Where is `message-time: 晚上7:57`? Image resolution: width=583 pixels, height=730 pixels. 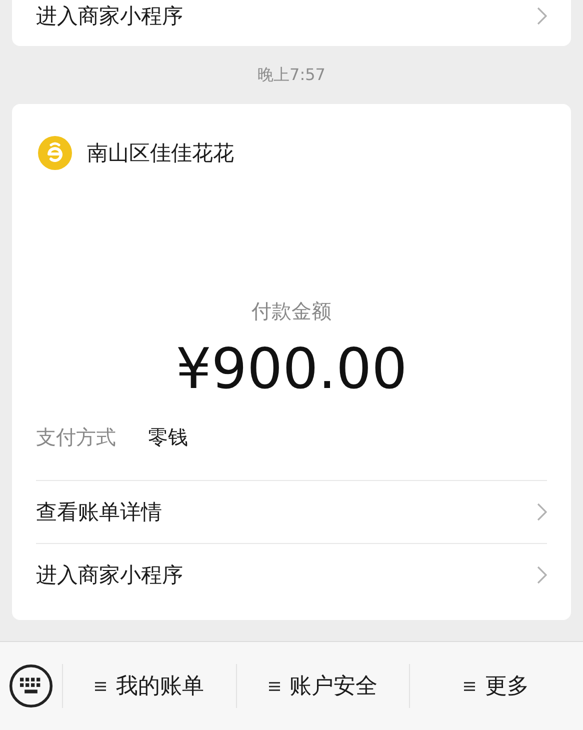
message-time: 晚上7:57 is located at coordinates (291, 75).